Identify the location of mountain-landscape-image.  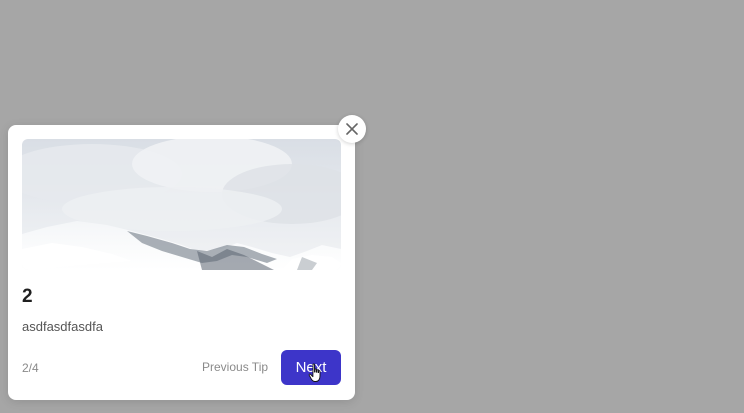
(181, 204).